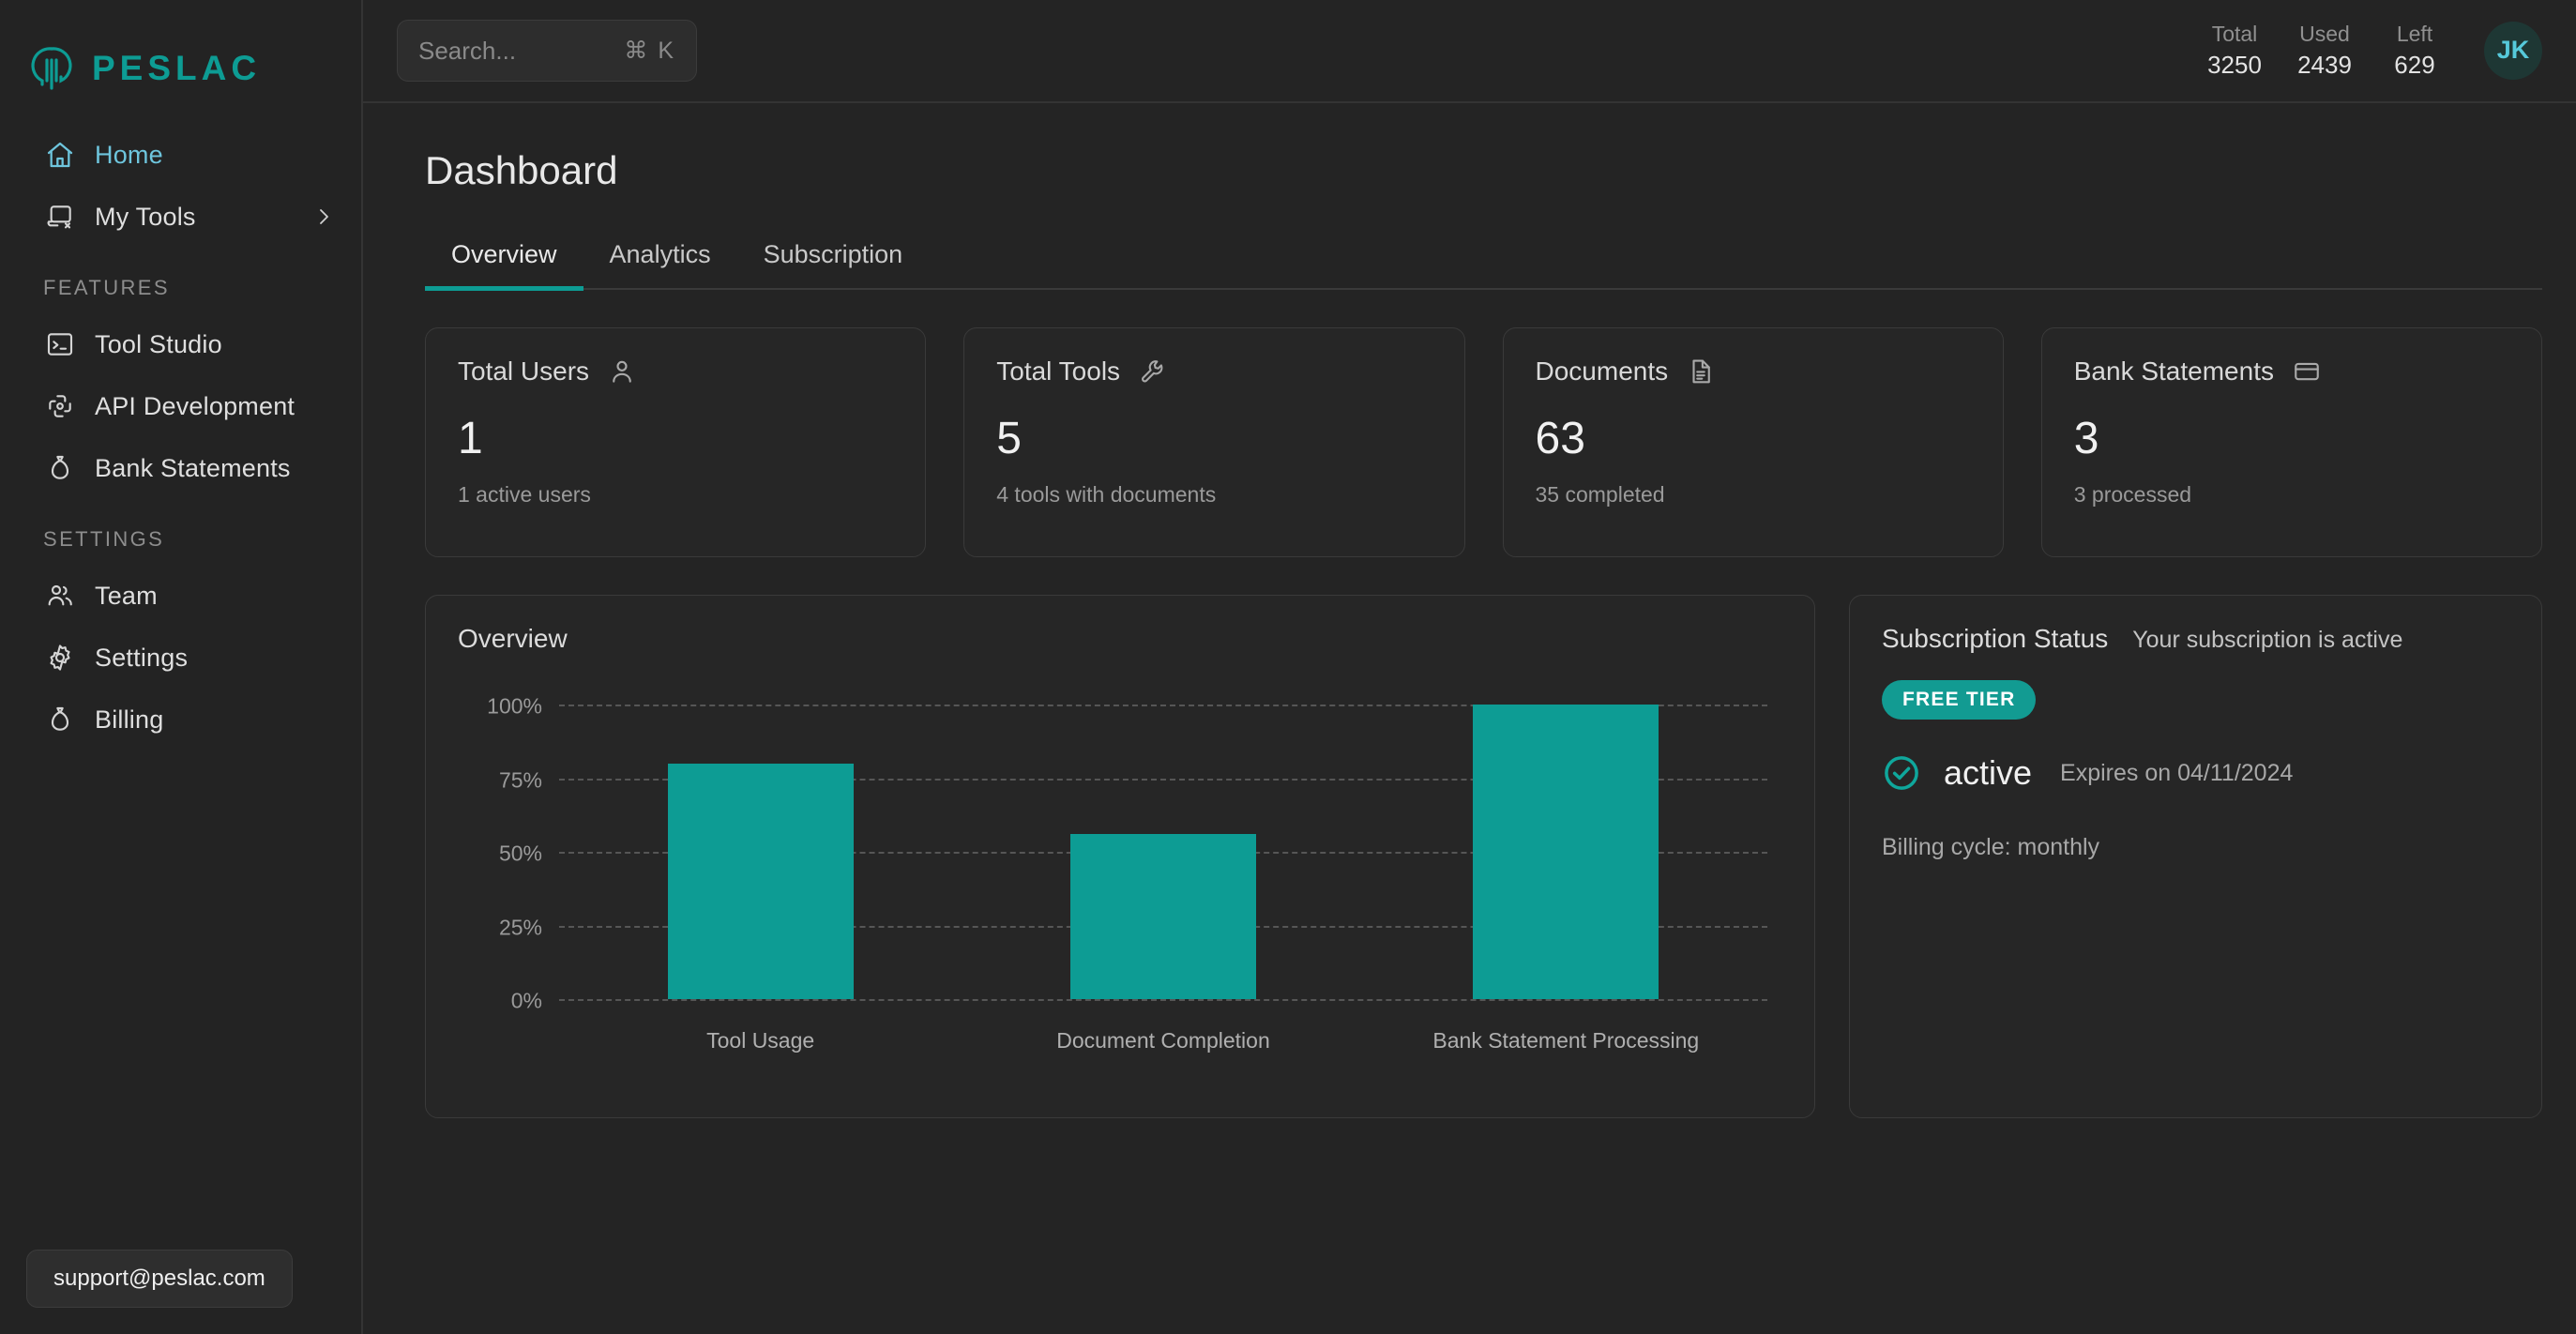  Describe the element at coordinates (1162, 916) in the screenshot. I see `bar-document-completion` at that location.